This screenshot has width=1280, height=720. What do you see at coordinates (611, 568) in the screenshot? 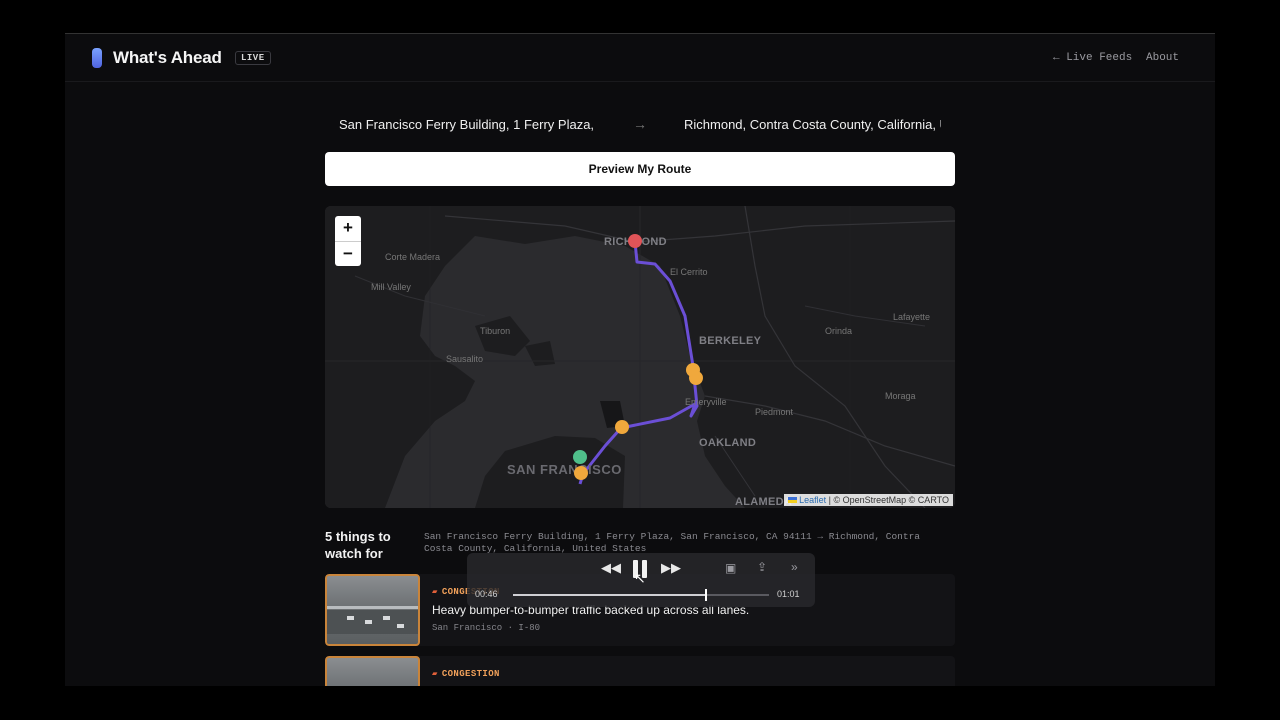
I see `rewind-icon: ◀◀` at bounding box center [611, 568].